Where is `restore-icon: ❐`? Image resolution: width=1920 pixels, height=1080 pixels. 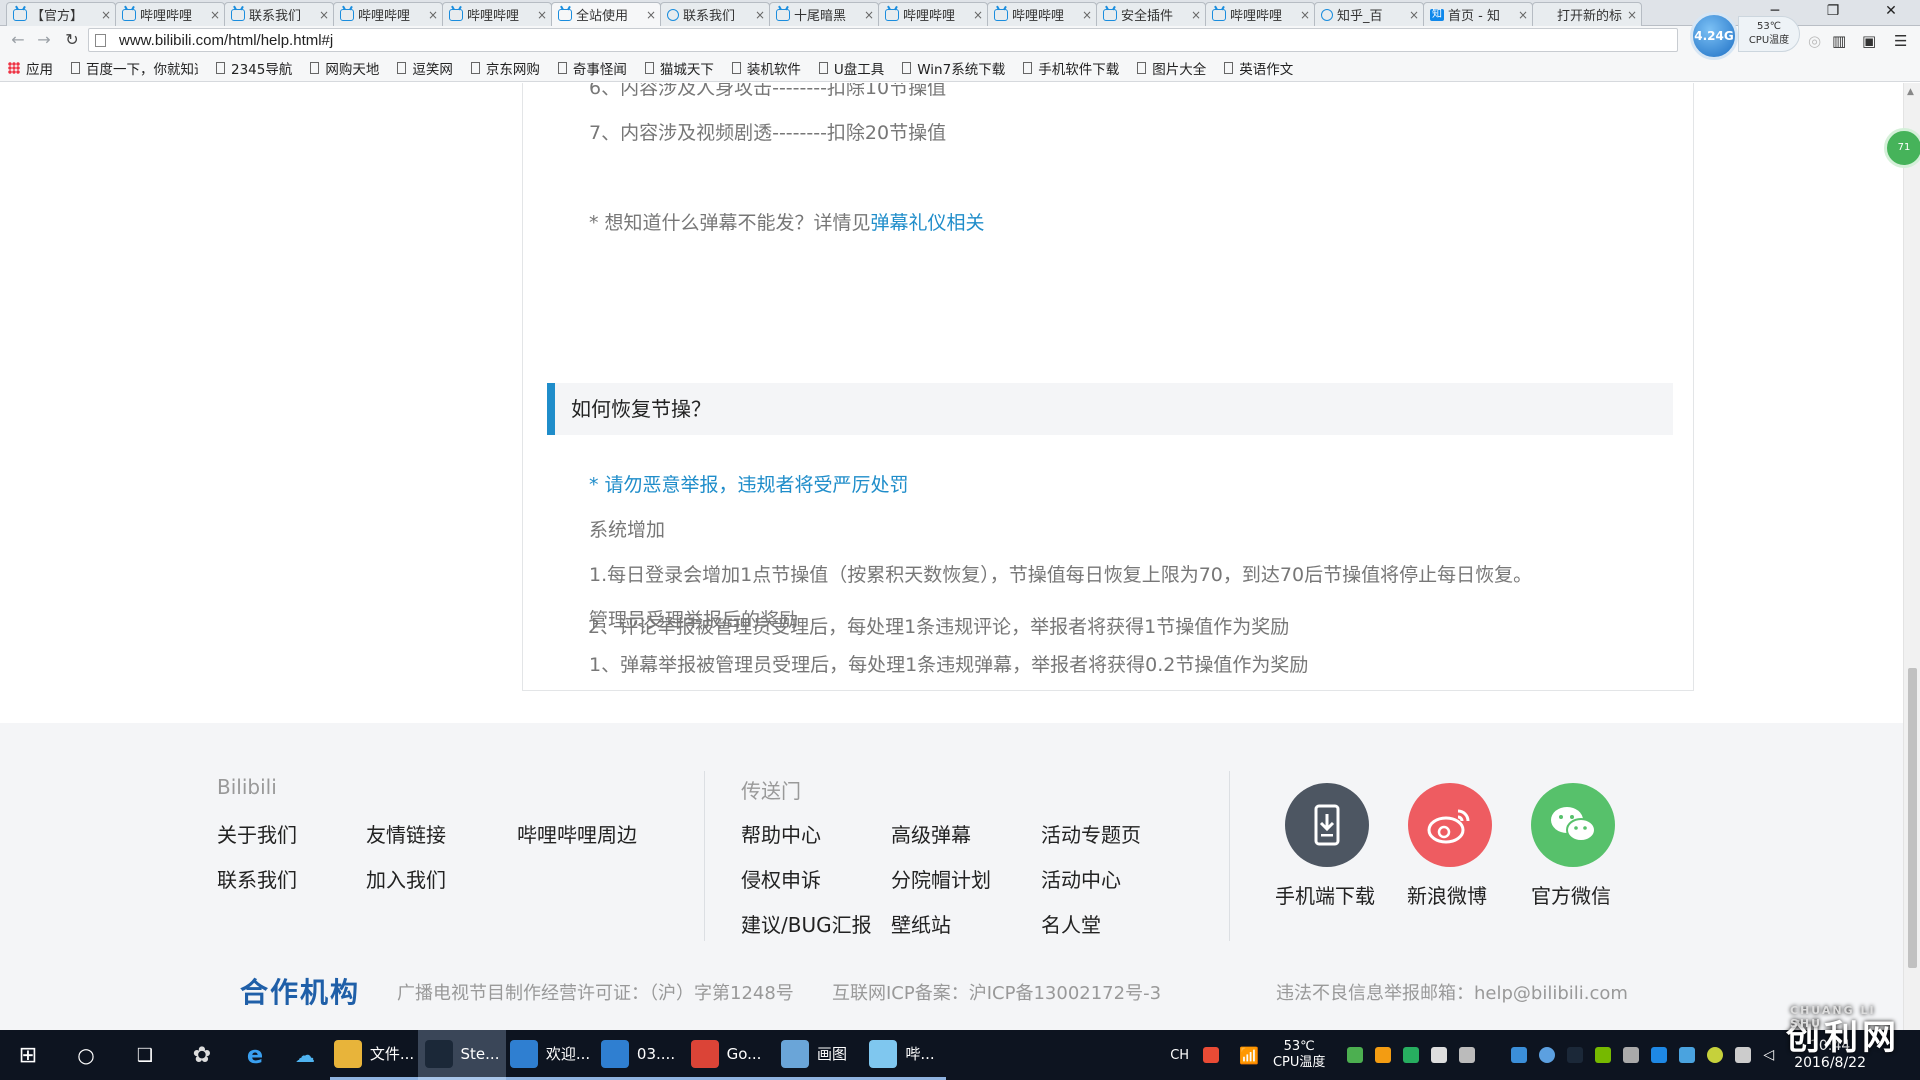
restore-icon: ❐ is located at coordinates (1833, 11).